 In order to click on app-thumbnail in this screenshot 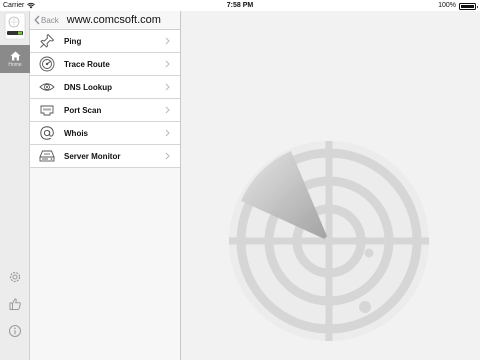, I will do `click(15, 27)`.